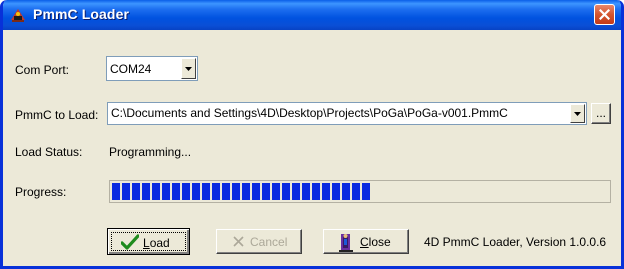 This screenshot has height=269, width=624. I want to click on cancel-button-label: Cancel, so click(269, 242).